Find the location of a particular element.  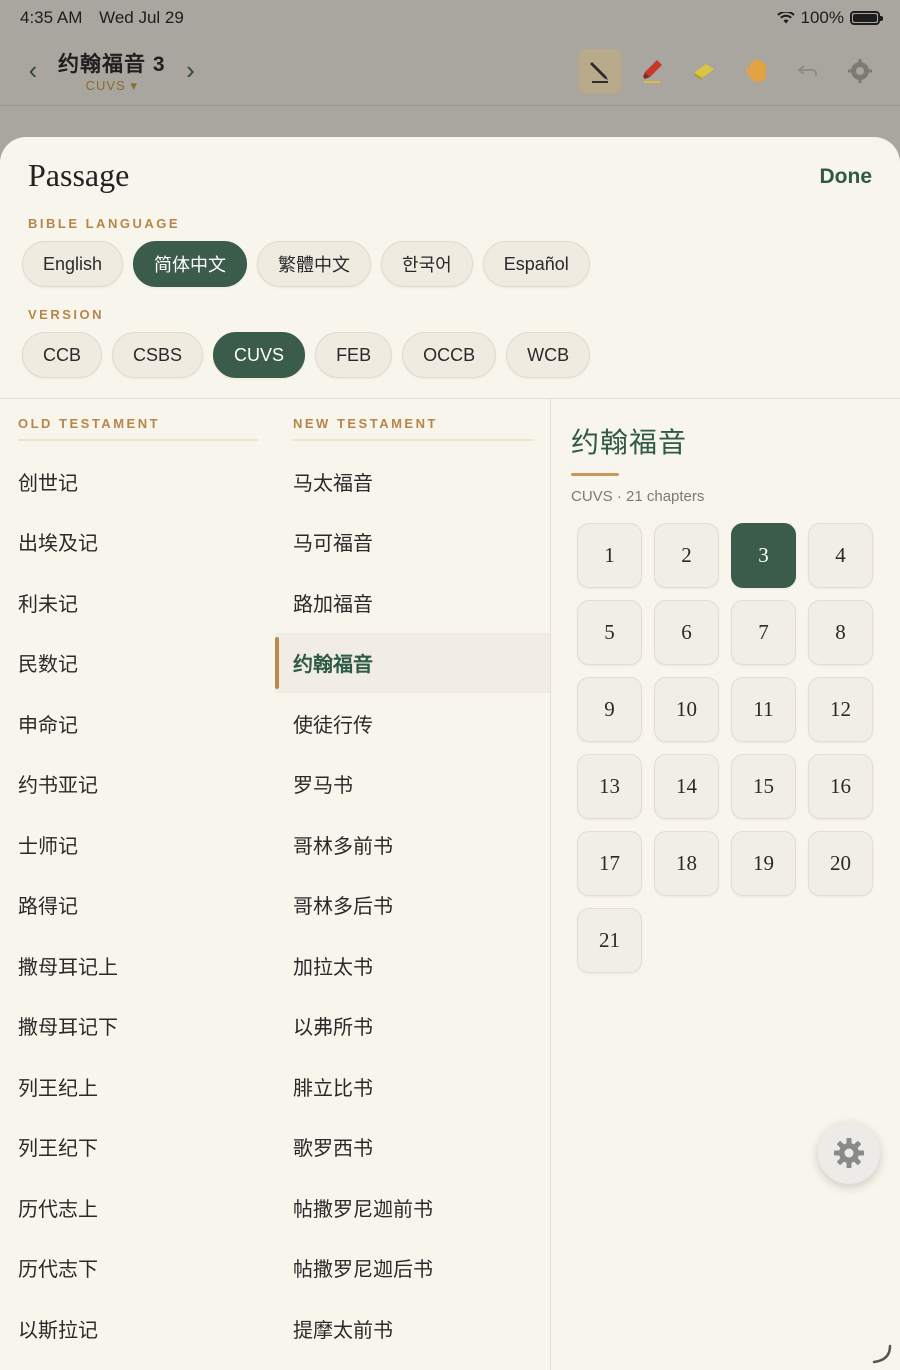

chapter-button: 1 is located at coordinates (609, 555).